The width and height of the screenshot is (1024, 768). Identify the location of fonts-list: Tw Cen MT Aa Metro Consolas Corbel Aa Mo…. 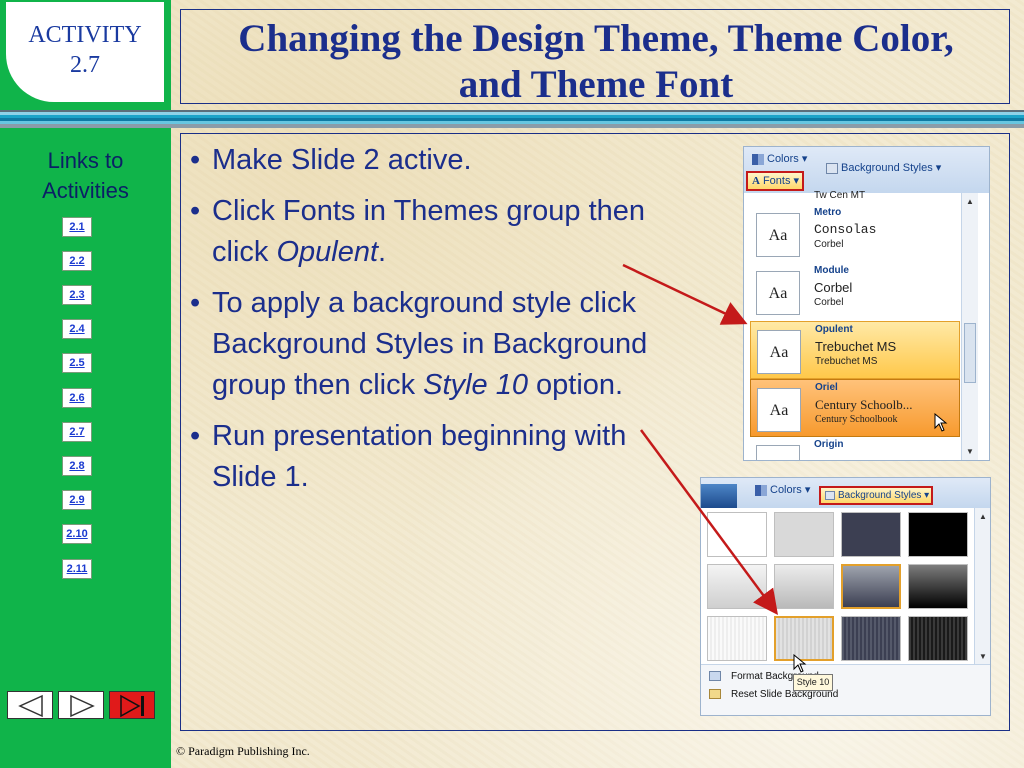
(861, 325).